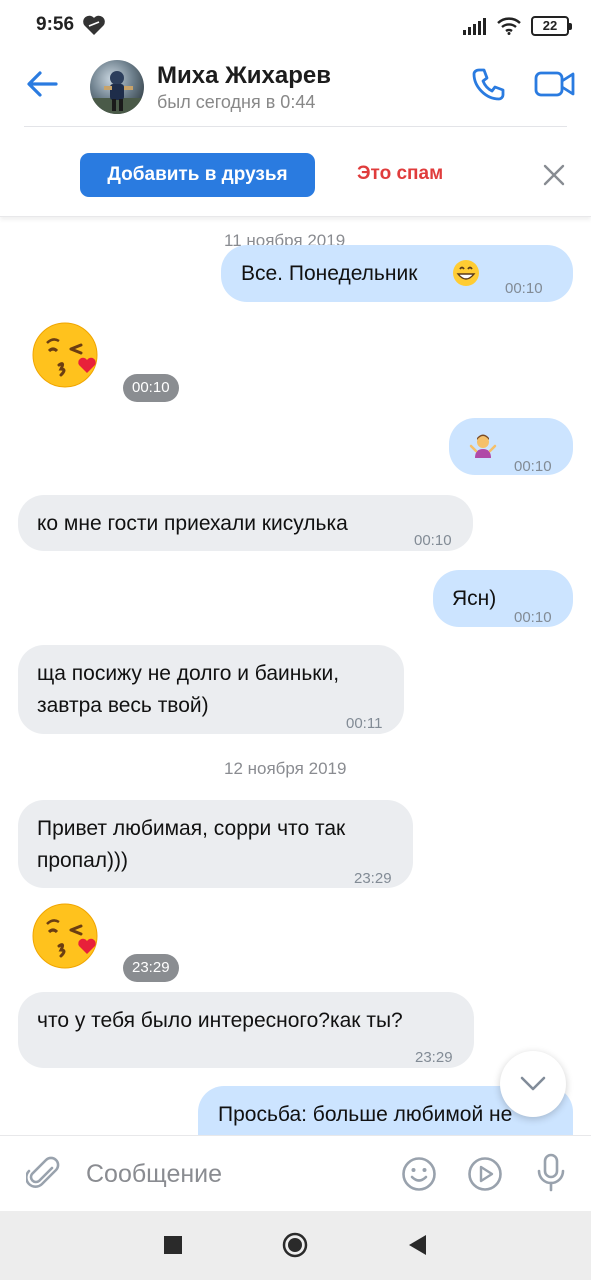 This screenshot has width=591, height=1280. What do you see at coordinates (364, 723) in the screenshot?
I see `message-time: 00:11` at bounding box center [364, 723].